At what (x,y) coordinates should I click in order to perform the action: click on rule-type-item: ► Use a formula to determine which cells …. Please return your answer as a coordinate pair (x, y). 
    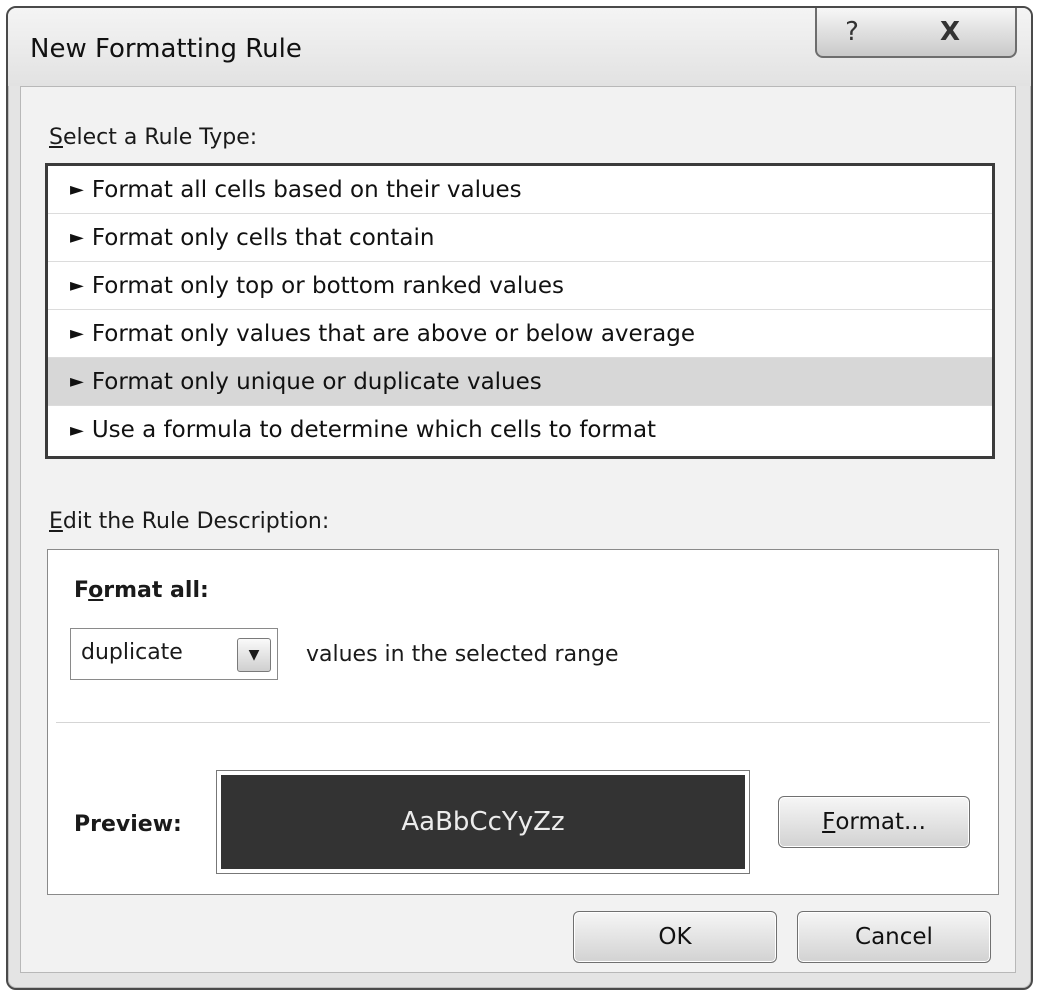
    Looking at the image, I should click on (520, 430).